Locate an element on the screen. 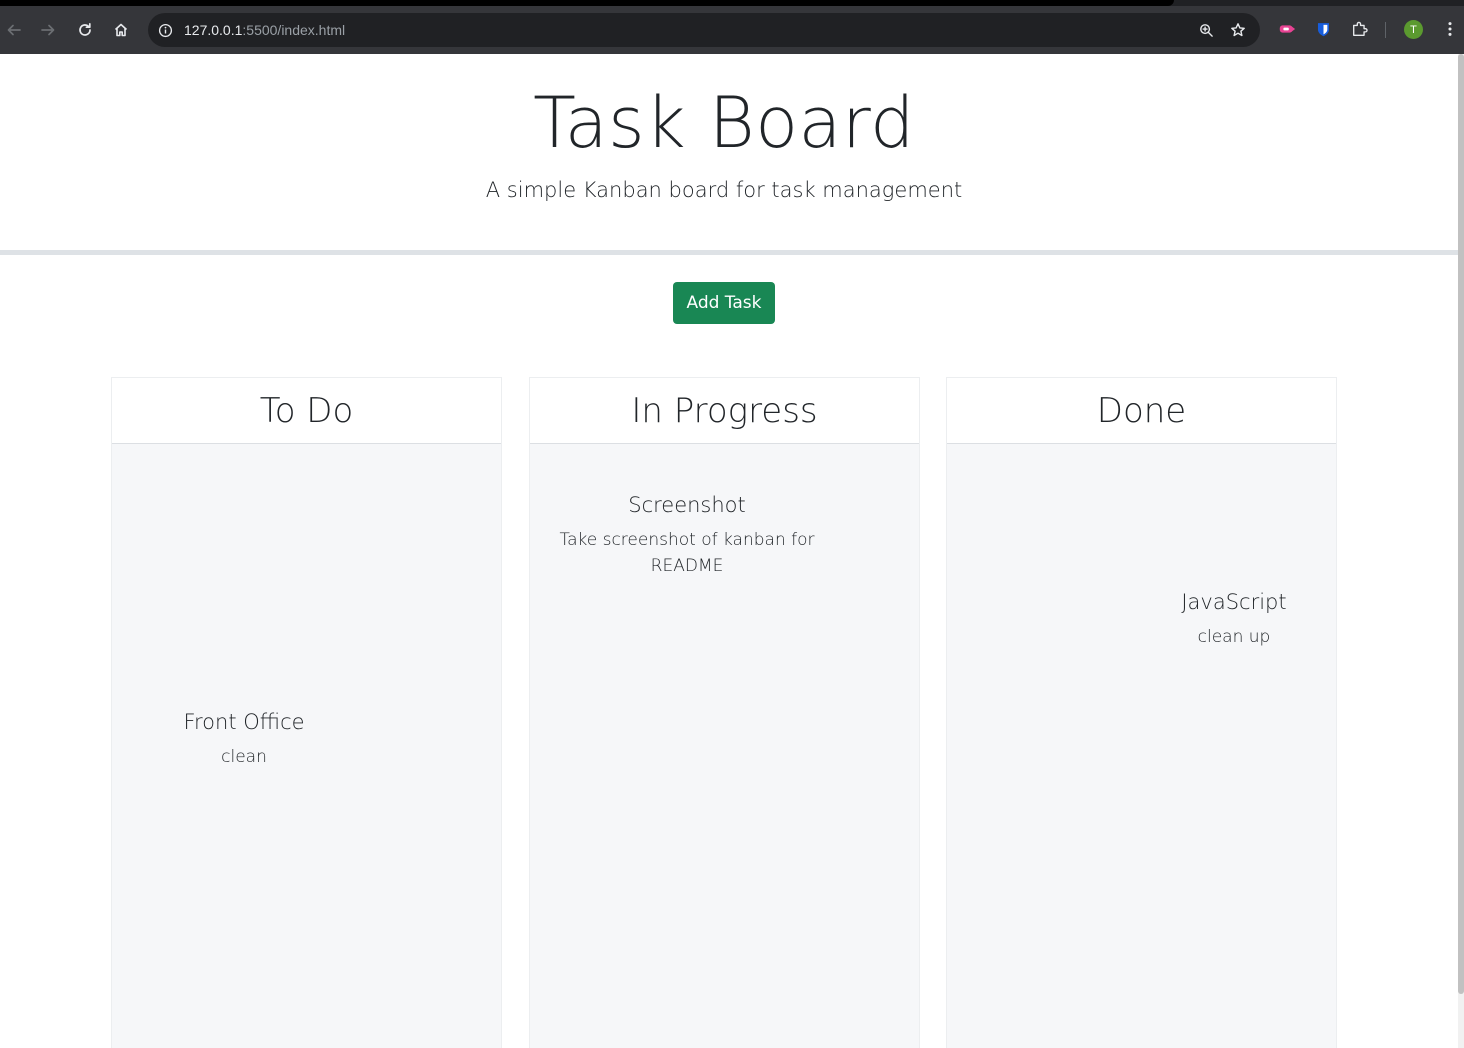 Image resolution: width=1464 pixels, height=1048 pixels. lane-title: To Do is located at coordinates (306, 410).